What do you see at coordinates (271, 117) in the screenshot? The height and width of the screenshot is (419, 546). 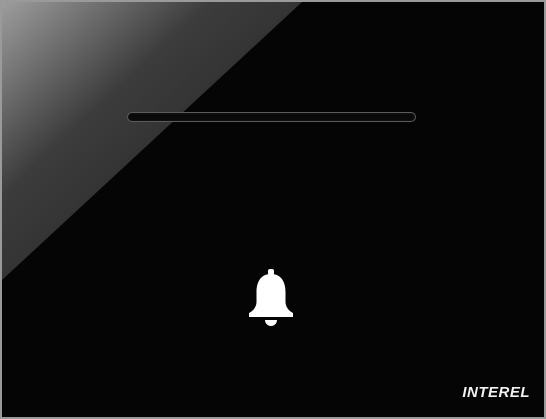 I see `indicator-light-slot` at bounding box center [271, 117].